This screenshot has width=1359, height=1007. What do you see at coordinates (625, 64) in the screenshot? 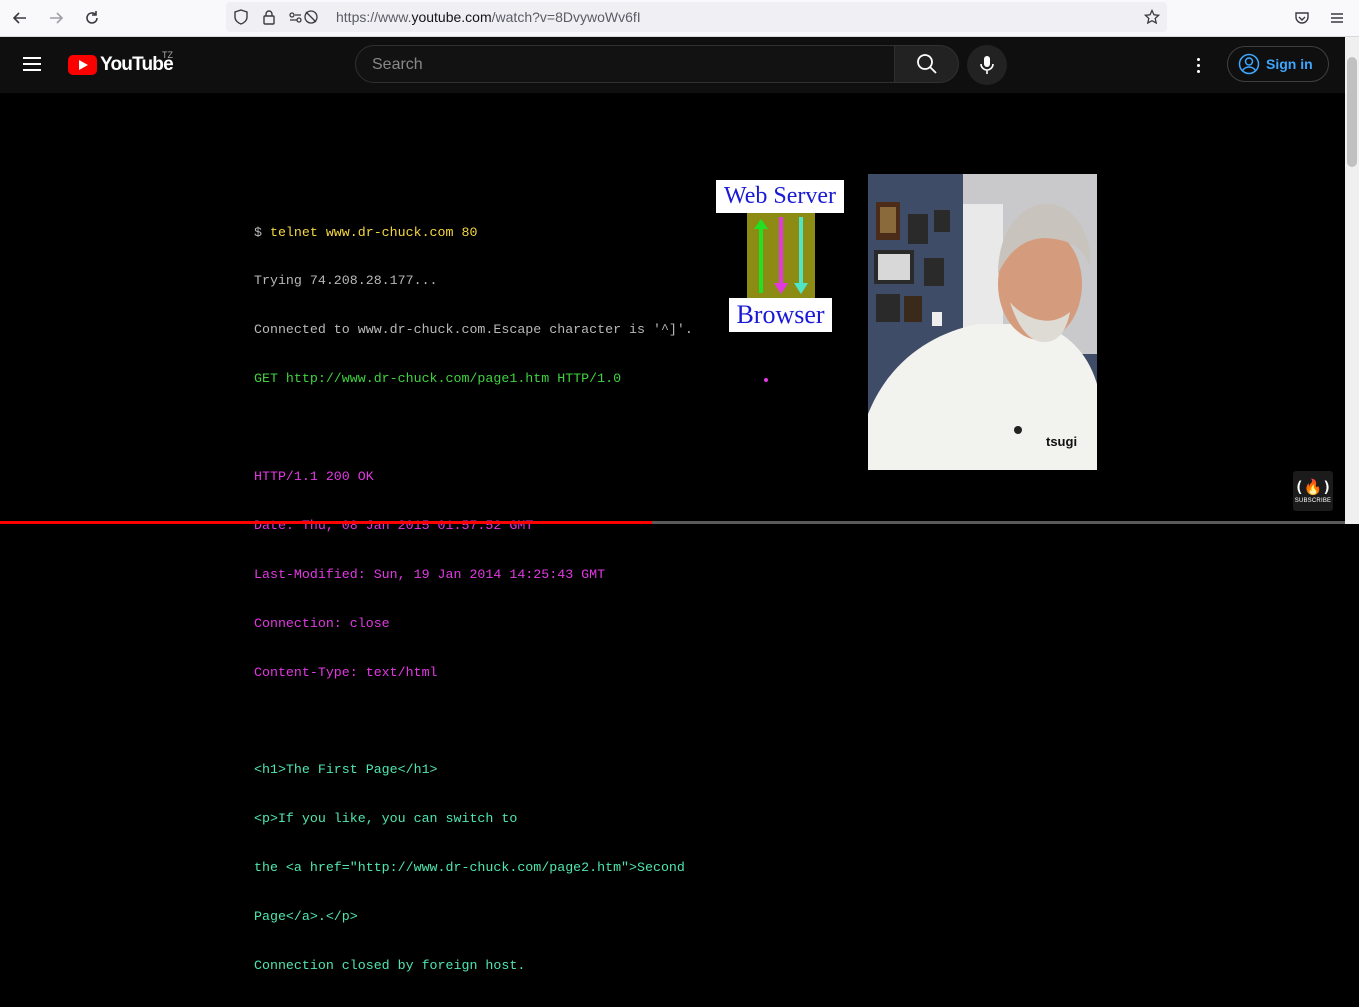
I see `search-input: Search` at bounding box center [625, 64].